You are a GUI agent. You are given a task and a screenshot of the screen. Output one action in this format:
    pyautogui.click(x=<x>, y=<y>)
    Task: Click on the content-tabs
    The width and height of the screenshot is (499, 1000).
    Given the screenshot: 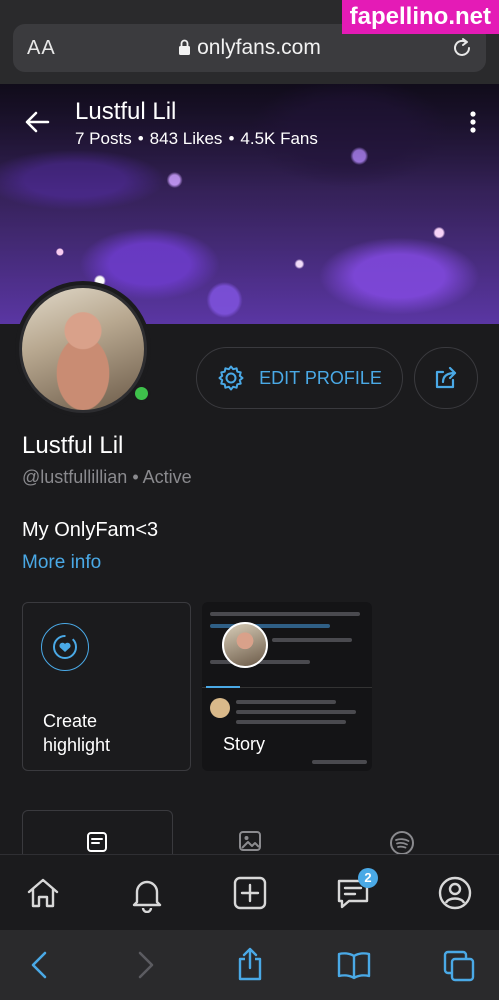 What is the action you would take?
    pyautogui.click(x=249, y=833)
    